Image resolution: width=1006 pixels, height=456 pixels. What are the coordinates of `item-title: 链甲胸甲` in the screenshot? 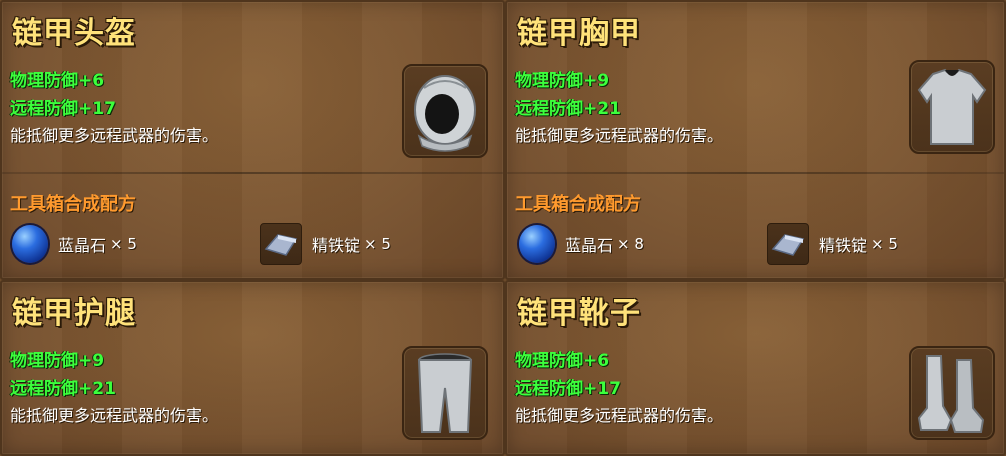 It's located at (579, 33).